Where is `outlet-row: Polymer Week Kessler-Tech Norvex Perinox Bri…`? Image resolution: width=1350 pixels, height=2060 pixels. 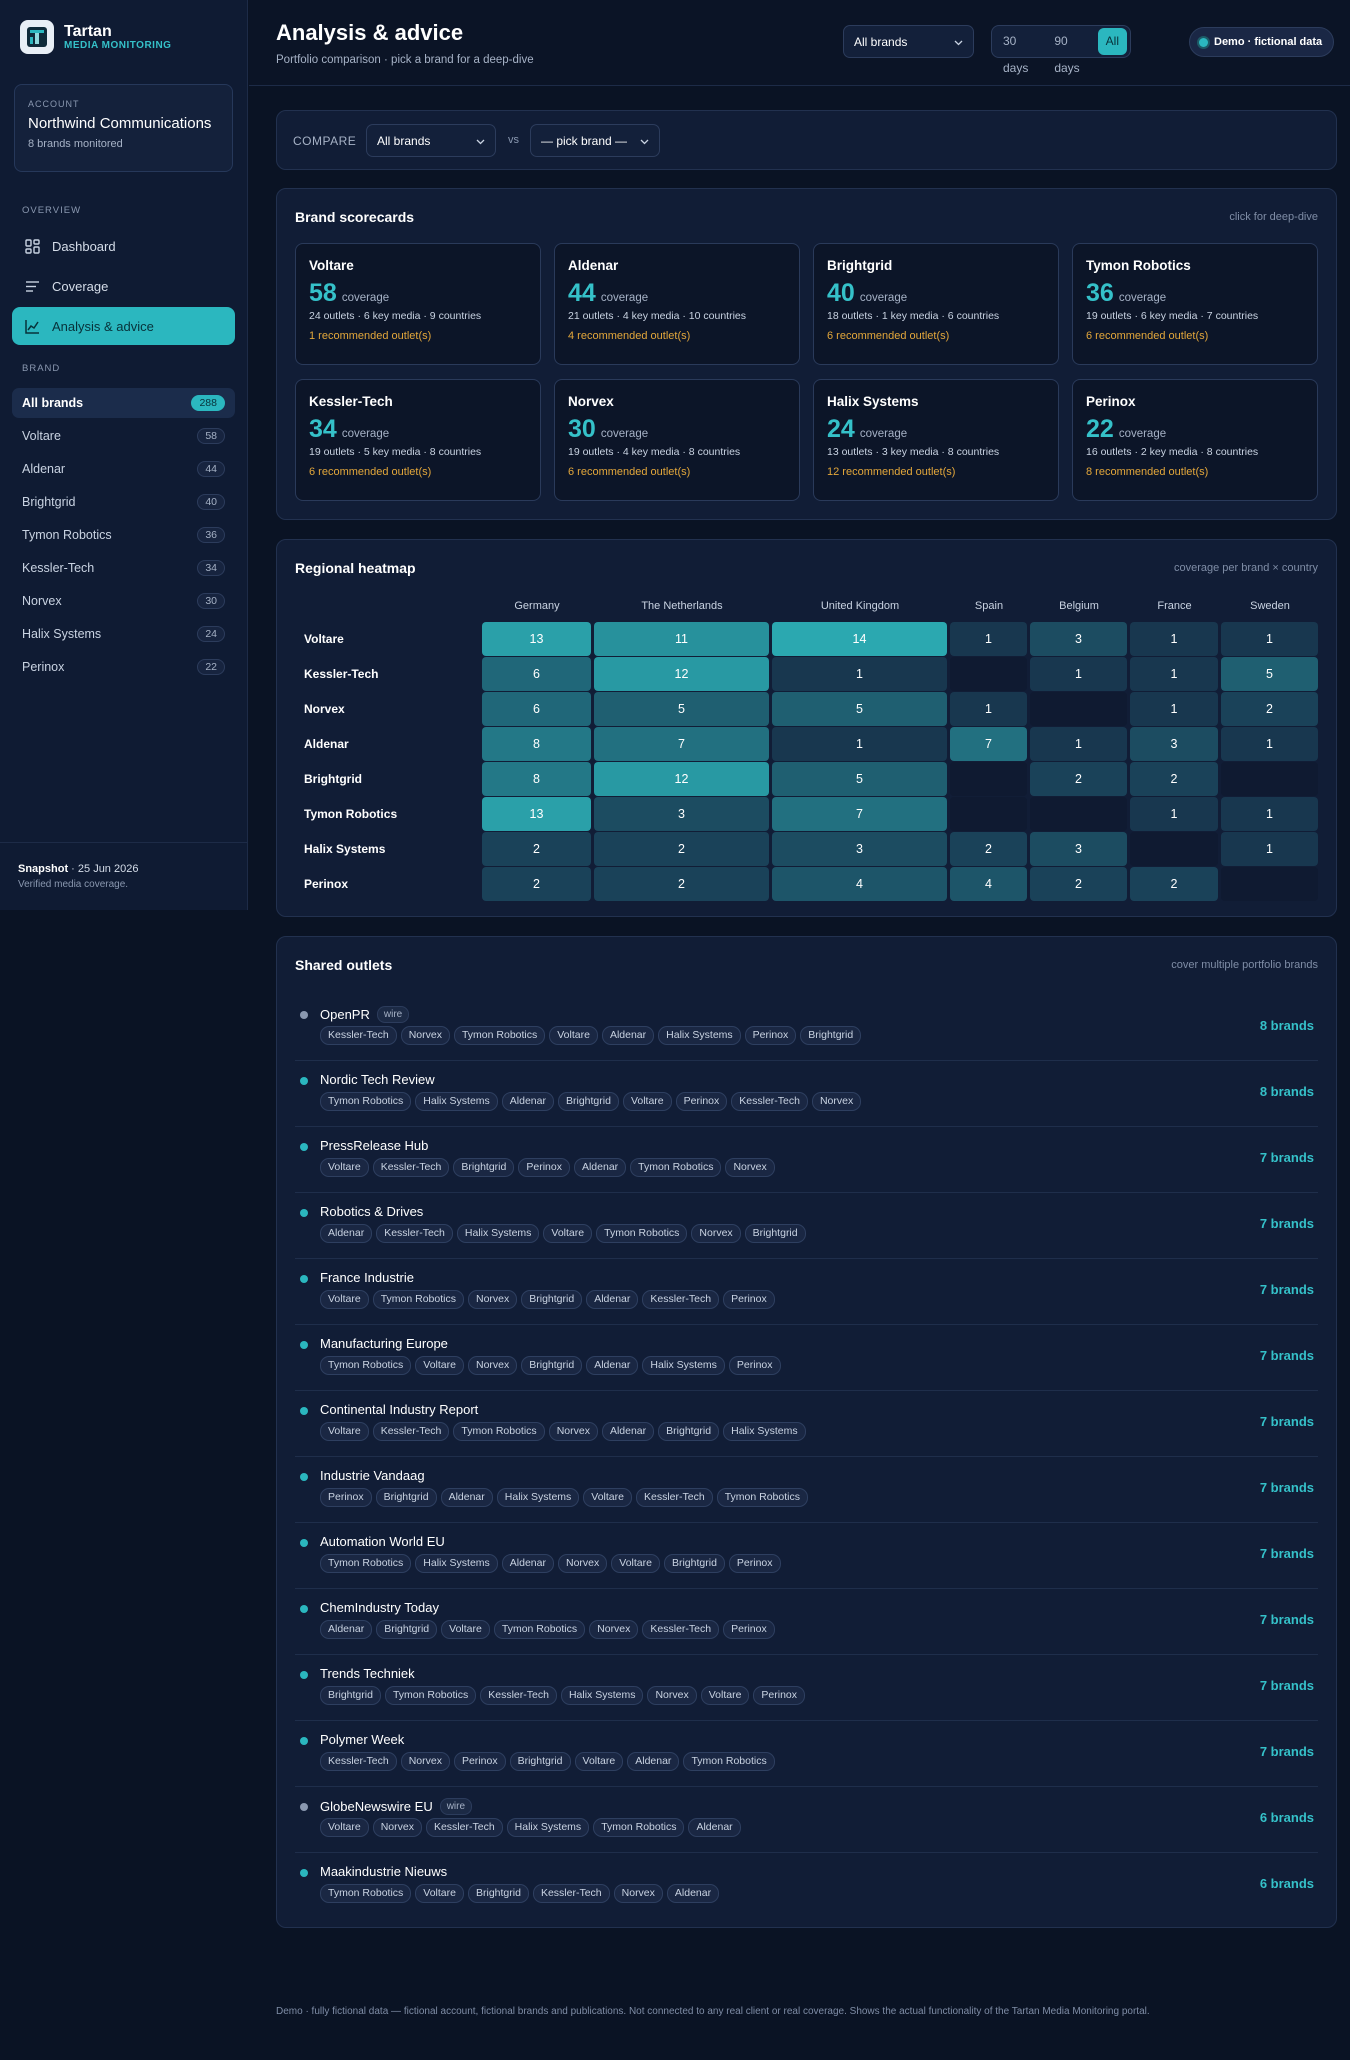 outlet-row: Polymer Week Kessler-Tech Norvex Perinox Bri… is located at coordinates (806, 1754).